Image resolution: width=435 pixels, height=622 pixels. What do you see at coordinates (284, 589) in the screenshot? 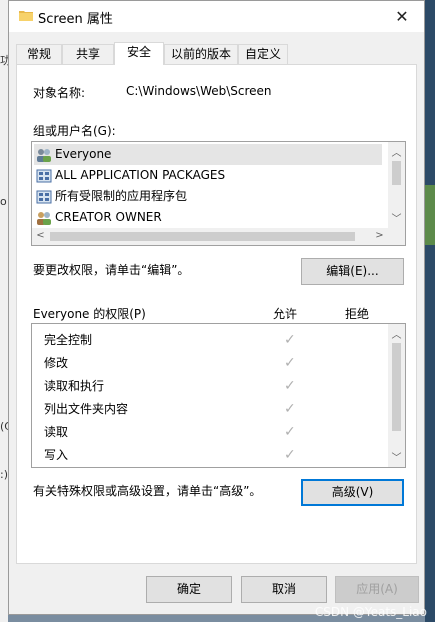
I see `cancel-button: 取消` at bounding box center [284, 589].